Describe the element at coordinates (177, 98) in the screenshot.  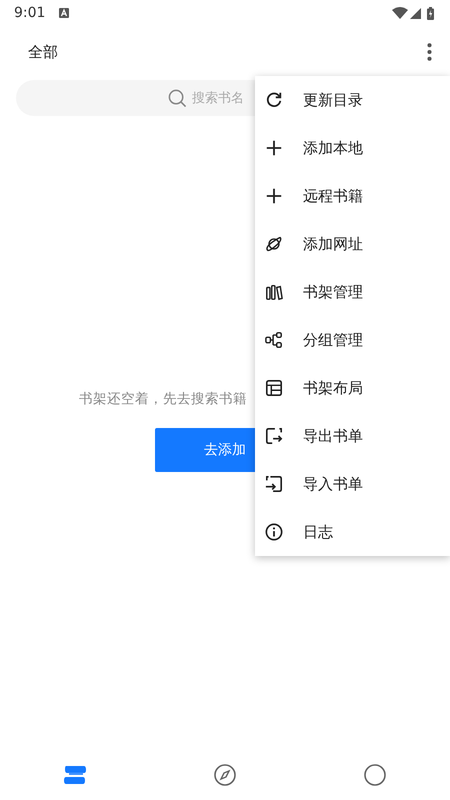
I see `search-icon` at that location.